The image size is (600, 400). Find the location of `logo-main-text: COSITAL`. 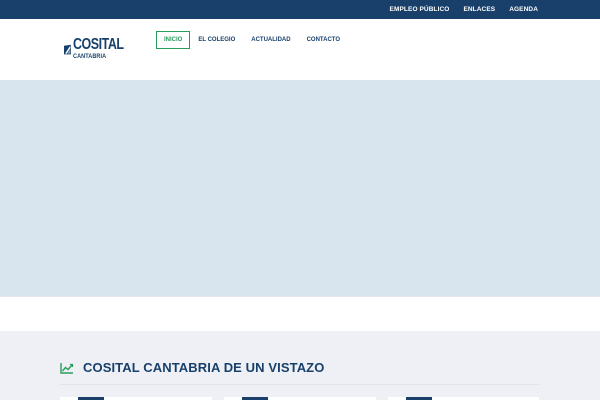

logo-main-text: COSITAL is located at coordinates (98, 45).